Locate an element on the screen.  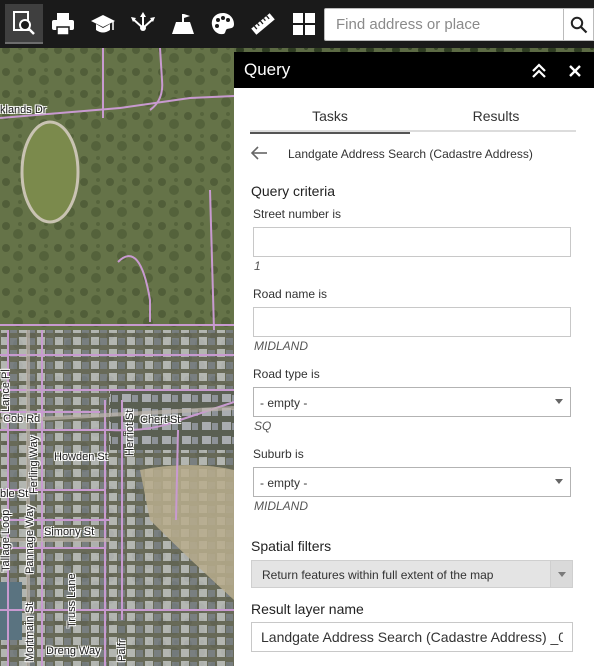
street-label: Cob Rd is located at coordinates (22, 419).